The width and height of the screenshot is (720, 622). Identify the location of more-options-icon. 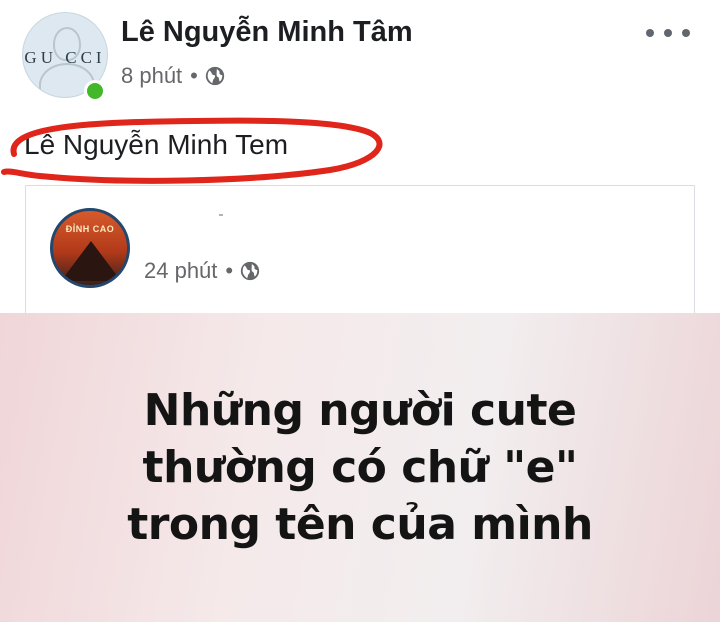
(668, 33).